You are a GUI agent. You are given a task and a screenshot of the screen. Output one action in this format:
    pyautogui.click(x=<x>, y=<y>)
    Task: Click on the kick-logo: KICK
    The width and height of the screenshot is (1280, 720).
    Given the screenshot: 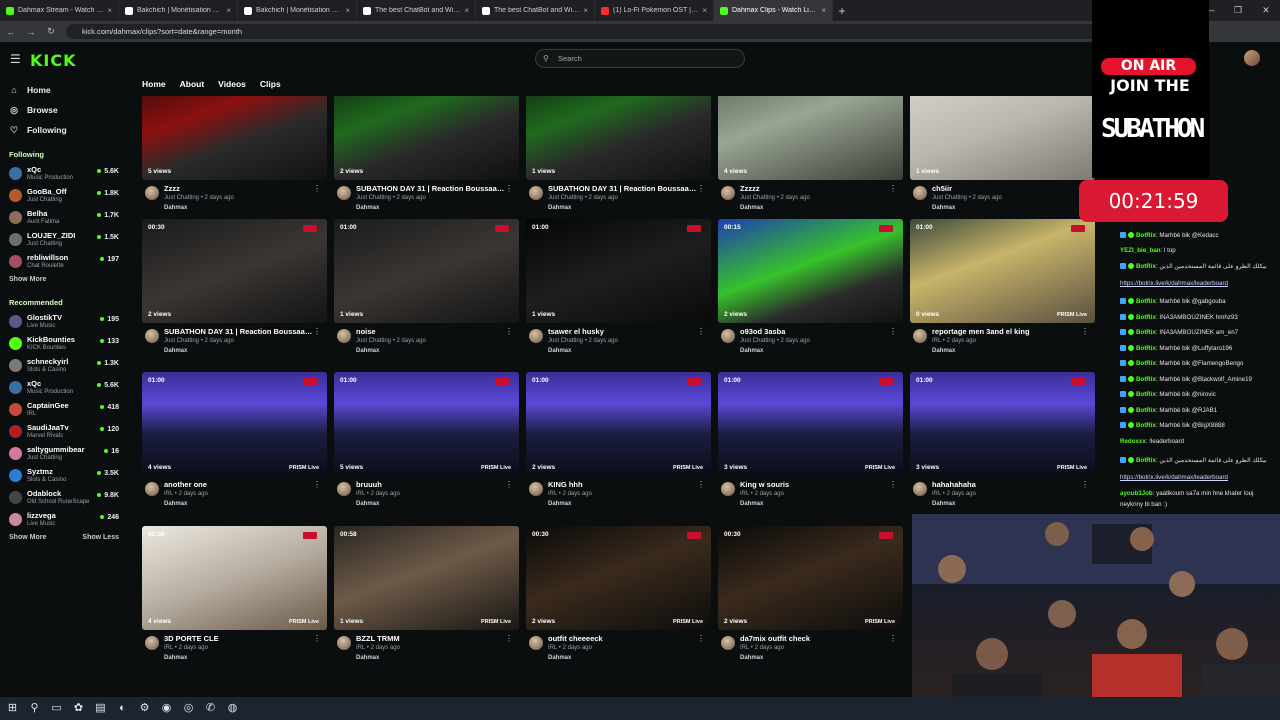 What is the action you would take?
    pyautogui.click(x=53, y=60)
    